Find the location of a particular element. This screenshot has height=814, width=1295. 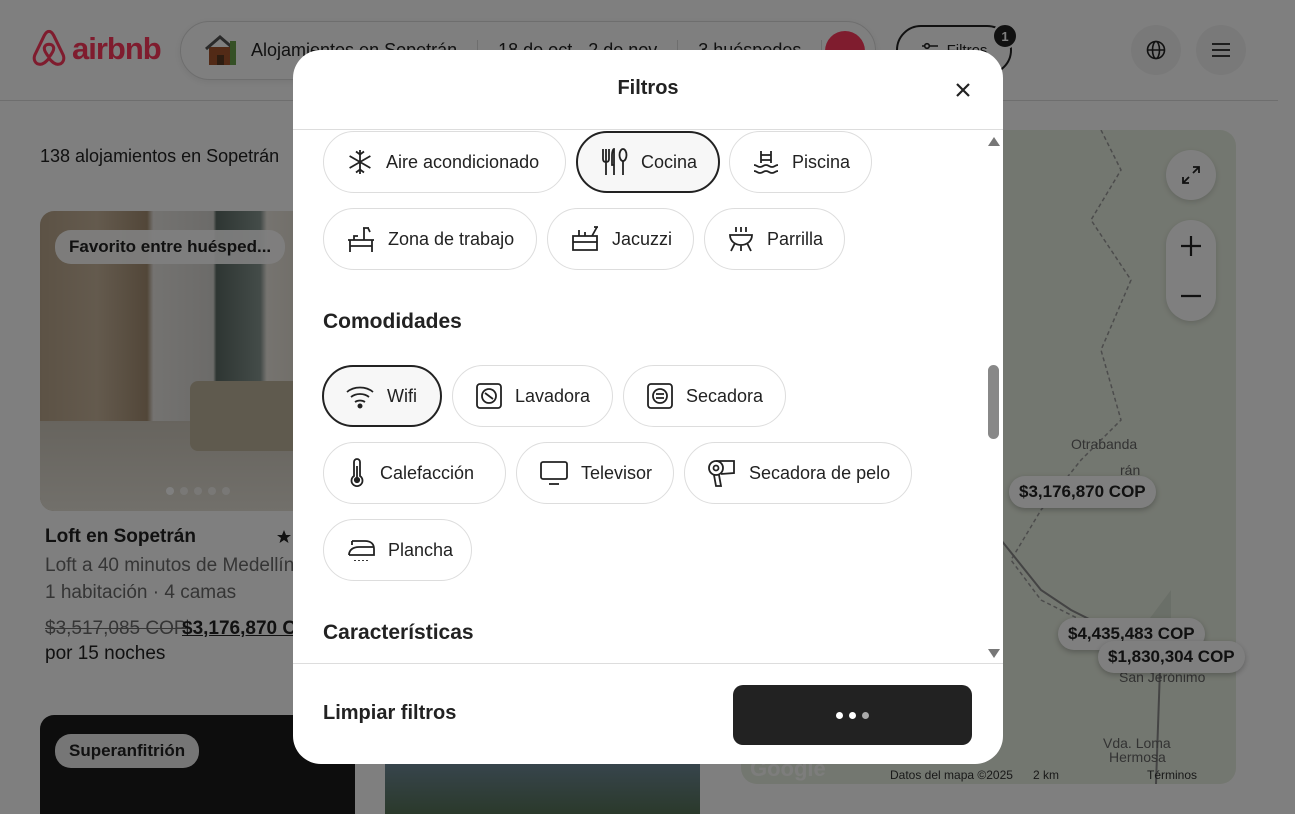

chip-label: Calefacción is located at coordinates (427, 472).